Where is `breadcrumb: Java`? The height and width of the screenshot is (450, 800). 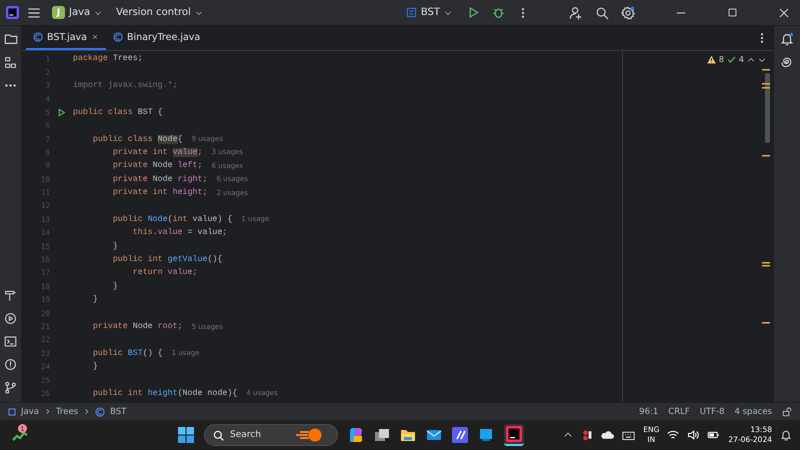 breadcrumb: Java is located at coordinates (30, 411).